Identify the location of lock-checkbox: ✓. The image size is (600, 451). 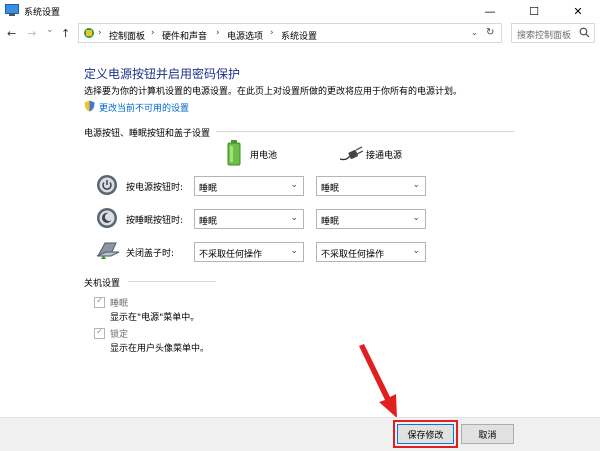
(99, 333).